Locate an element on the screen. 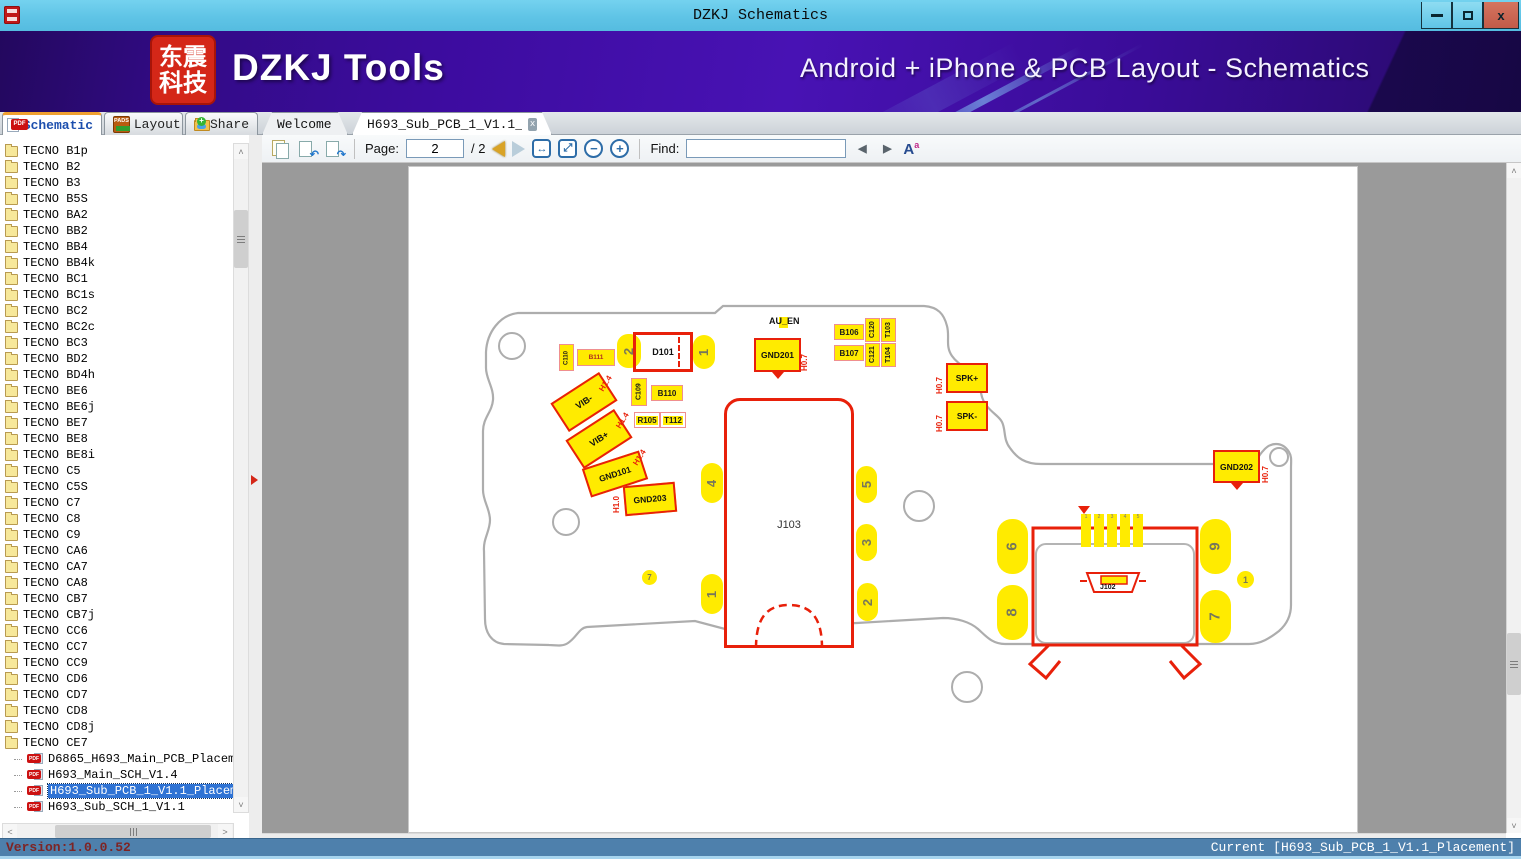 The width and height of the screenshot is (1521, 859). find-input is located at coordinates (766, 148).